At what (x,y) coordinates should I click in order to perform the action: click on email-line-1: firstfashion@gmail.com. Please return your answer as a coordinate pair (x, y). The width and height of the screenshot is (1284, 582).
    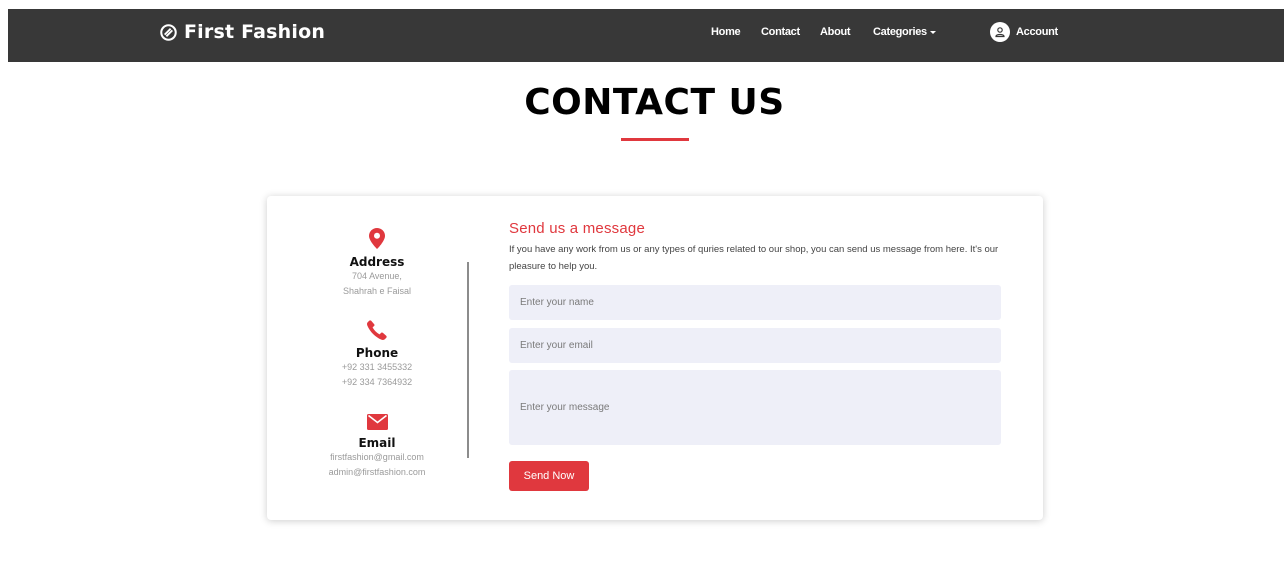
    Looking at the image, I should click on (377, 457).